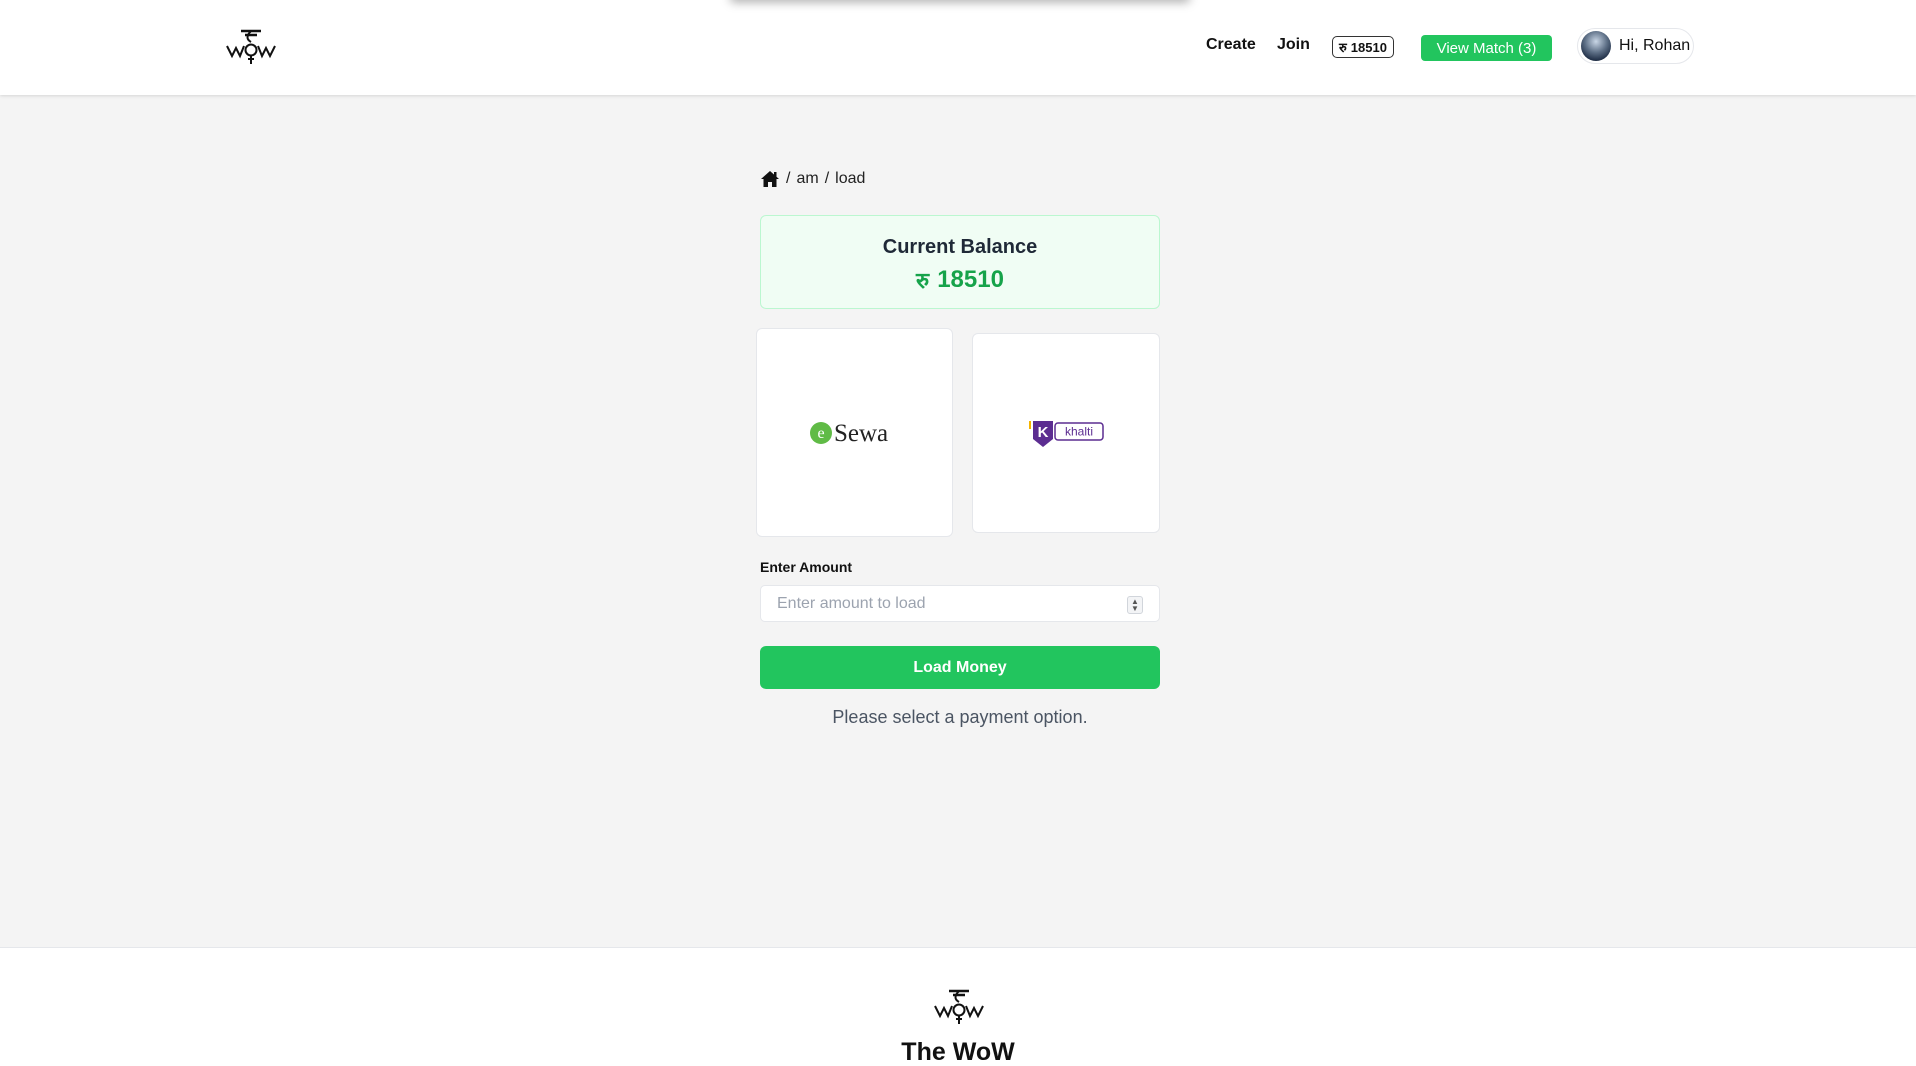  What do you see at coordinates (1655, 45) in the screenshot?
I see `user-greeting: Hi, Rohan` at bounding box center [1655, 45].